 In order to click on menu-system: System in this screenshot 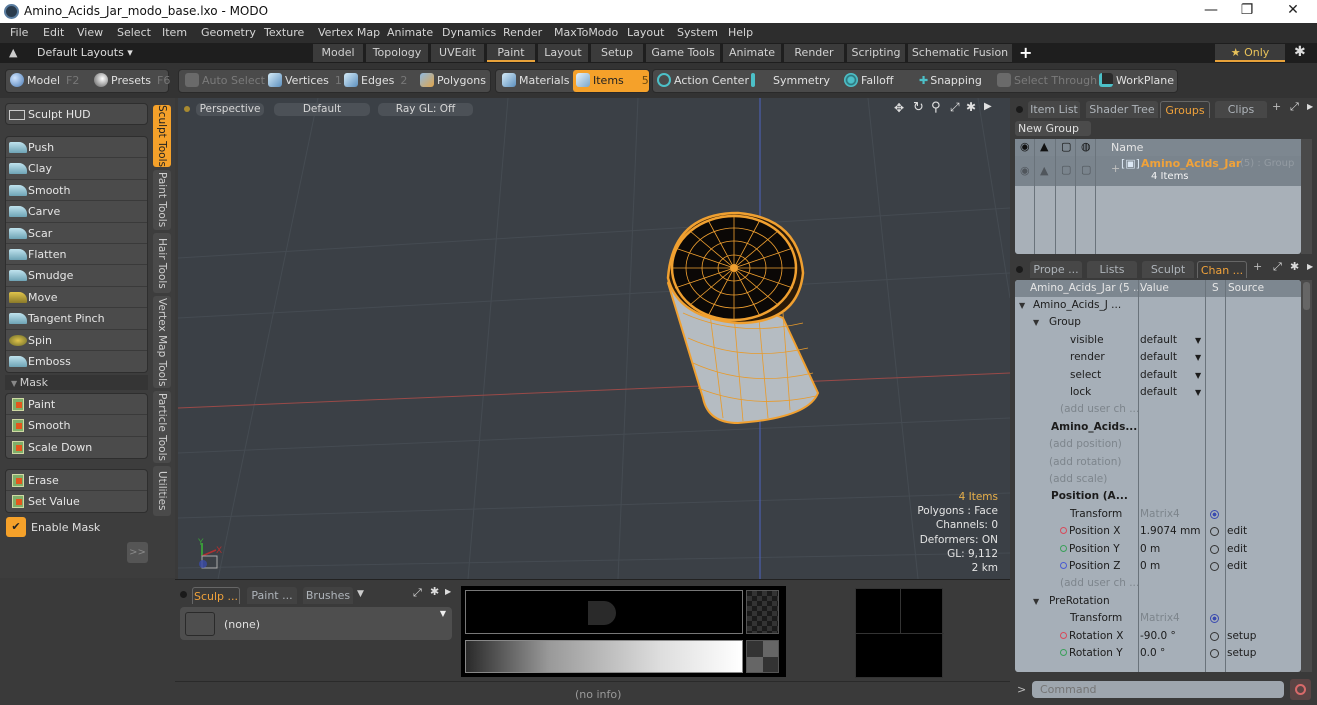, I will do `click(697, 32)`.